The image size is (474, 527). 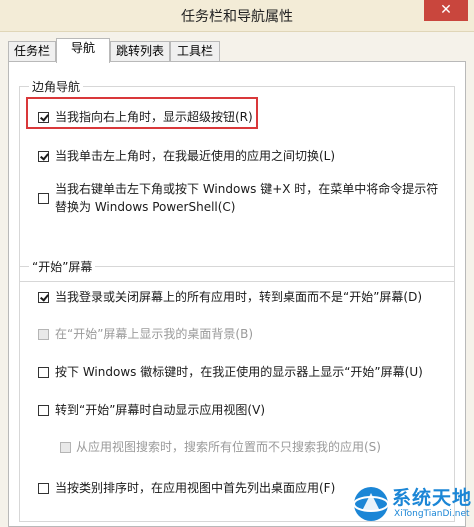 I want to click on tab-navigation: 导航, so click(x=83, y=50).